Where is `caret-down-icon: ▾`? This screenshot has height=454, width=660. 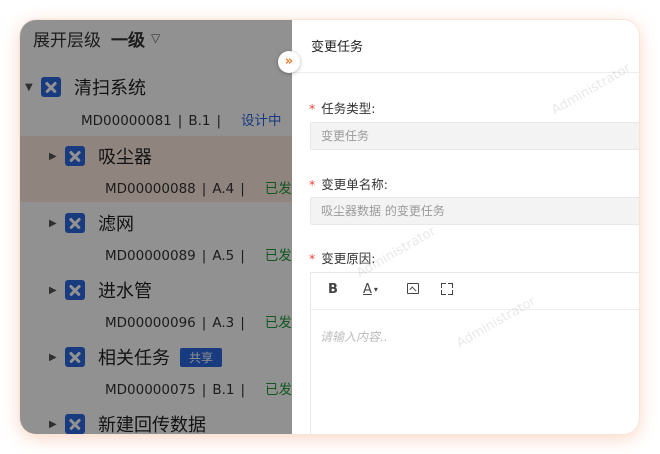 caret-down-icon: ▾ is located at coordinates (375, 289).